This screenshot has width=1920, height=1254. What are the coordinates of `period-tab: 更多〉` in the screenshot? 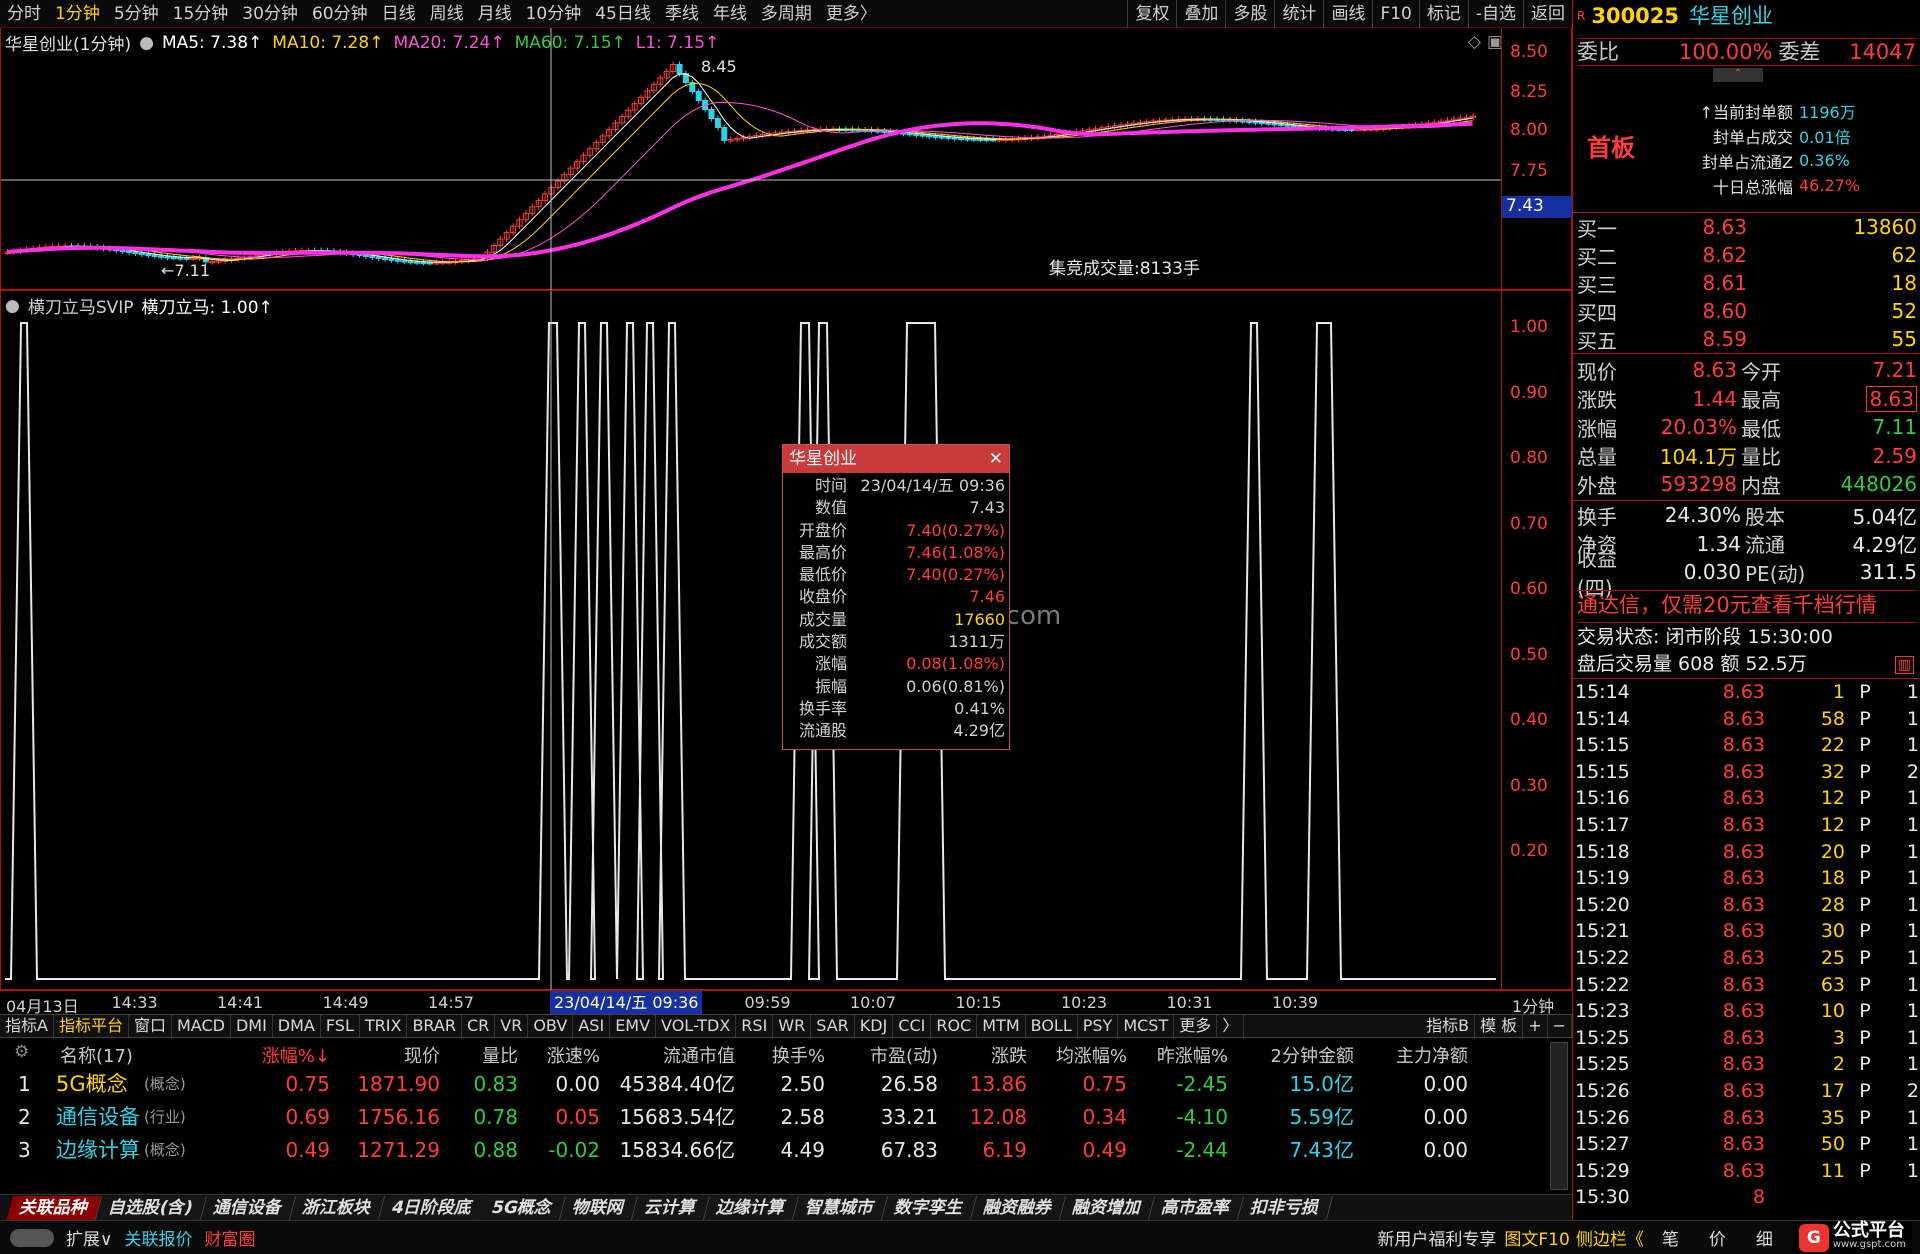 It's located at (851, 14).